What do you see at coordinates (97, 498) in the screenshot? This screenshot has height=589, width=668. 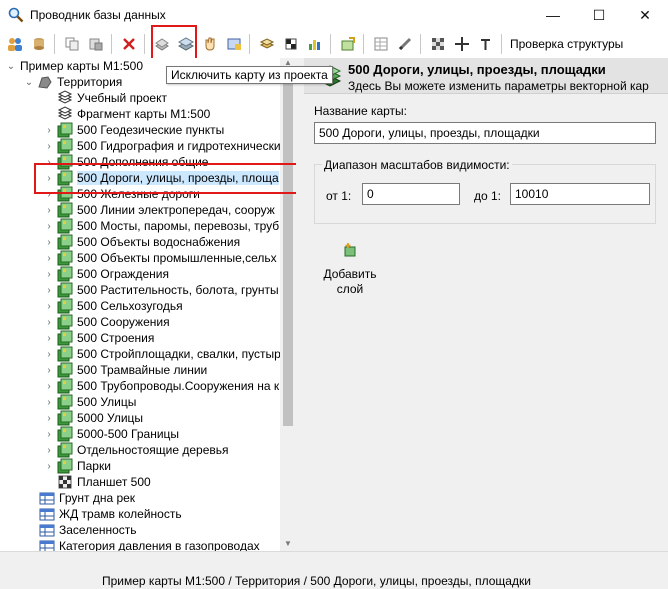 I see `tree-root-item-label: Грунт дна рек` at bounding box center [97, 498].